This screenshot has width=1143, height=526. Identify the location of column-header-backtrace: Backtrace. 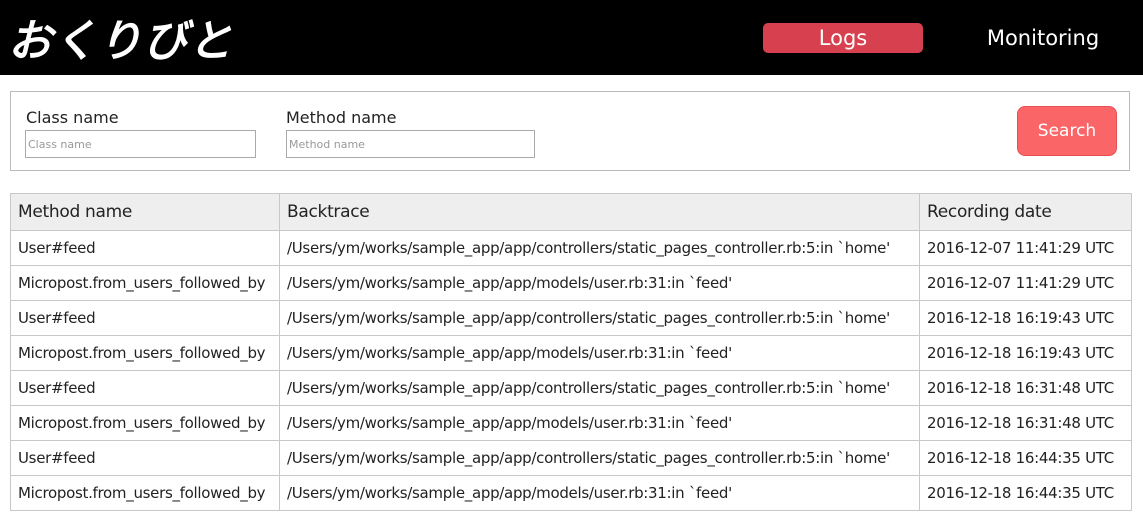
(599, 212).